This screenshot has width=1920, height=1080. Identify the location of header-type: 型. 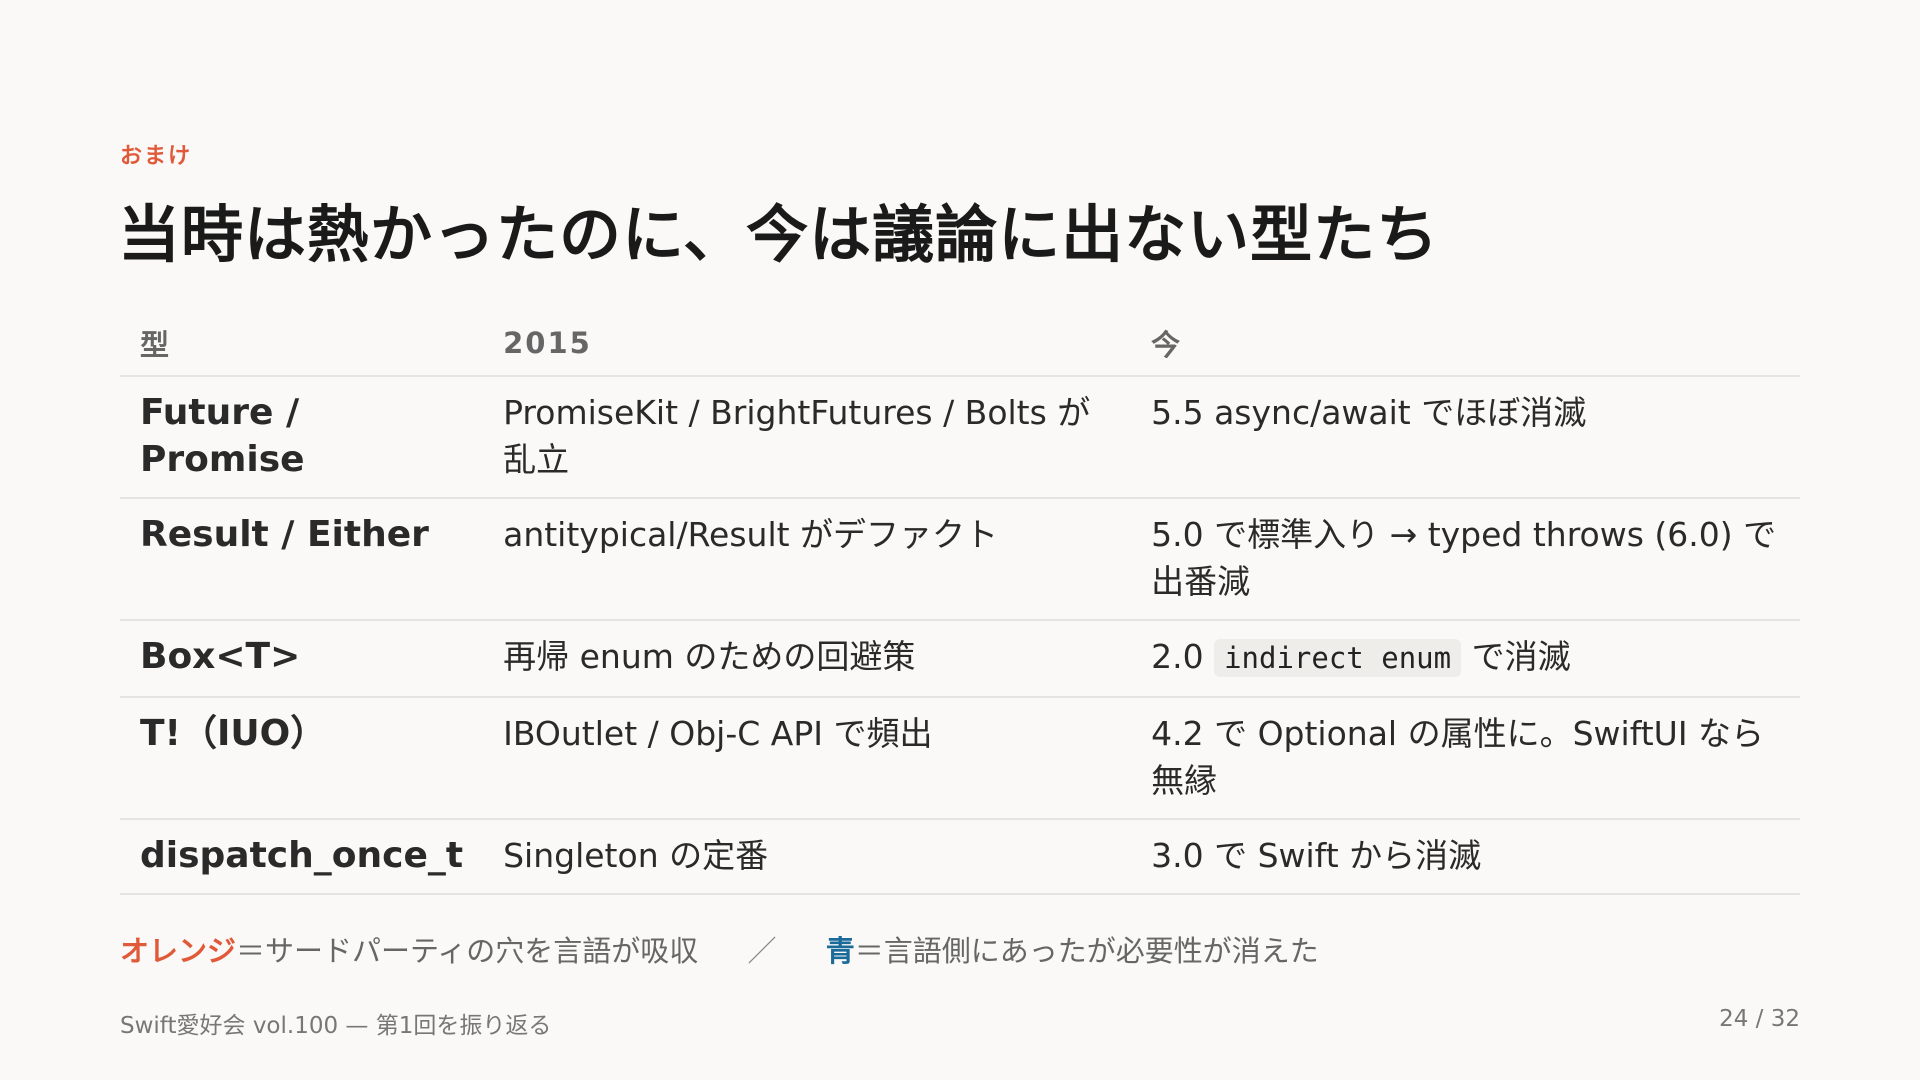
(302, 343).